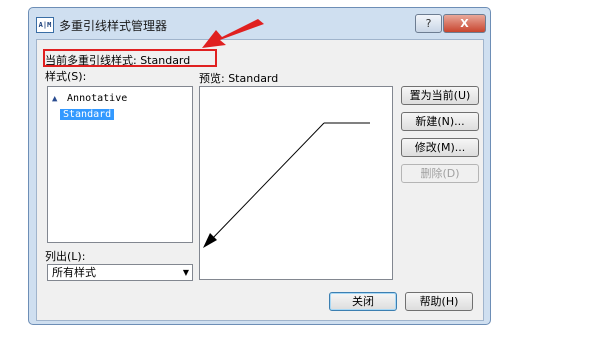  Describe the element at coordinates (97, 98) in the screenshot. I see `list-item-label: Annotative` at that location.